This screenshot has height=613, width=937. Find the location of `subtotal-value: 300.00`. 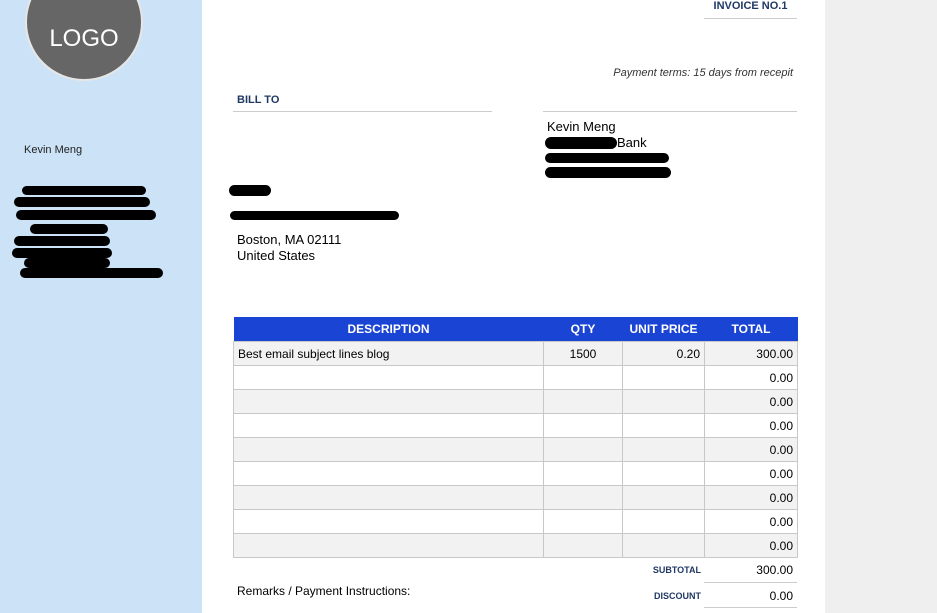

subtotal-value: 300.00 is located at coordinates (774, 570).